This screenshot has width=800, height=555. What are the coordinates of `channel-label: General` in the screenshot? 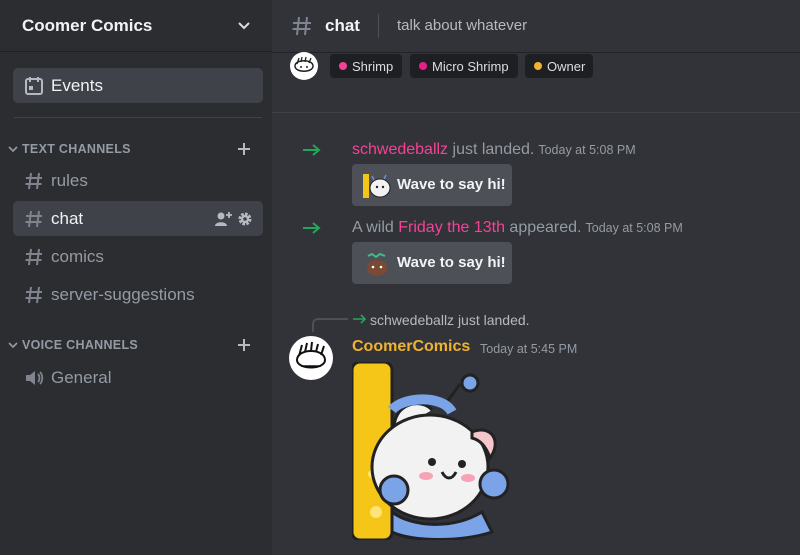 It's located at (81, 377).